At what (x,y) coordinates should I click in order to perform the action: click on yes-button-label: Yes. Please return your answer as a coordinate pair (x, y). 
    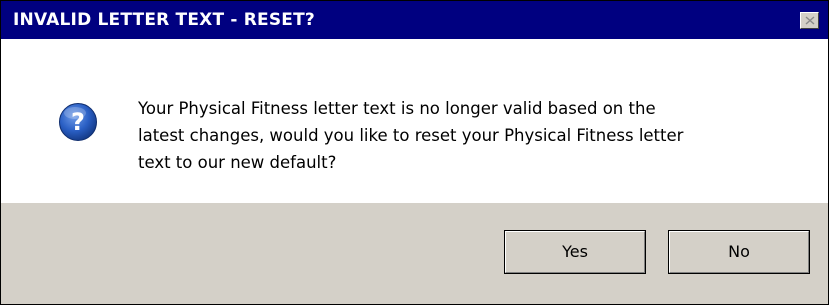
    Looking at the image, I should click on (575, 251).